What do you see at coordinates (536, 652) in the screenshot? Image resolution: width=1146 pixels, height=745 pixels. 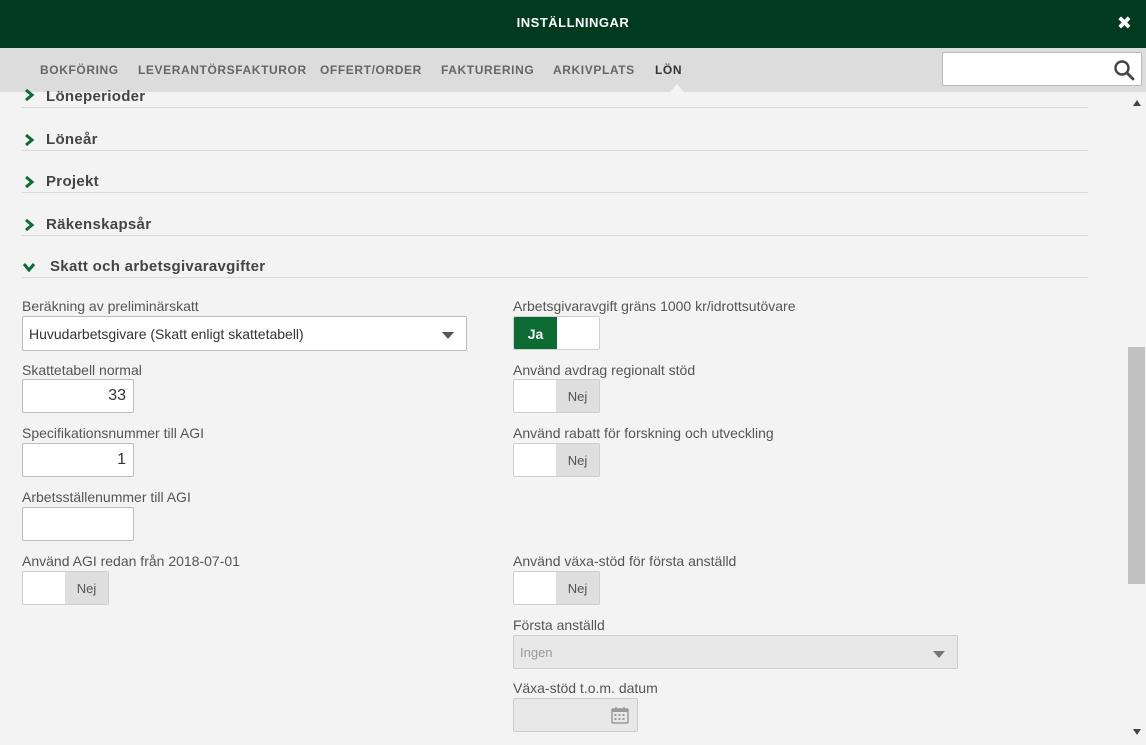 I see `first-employee-value: Ingen` at bounding box center [536, 652].